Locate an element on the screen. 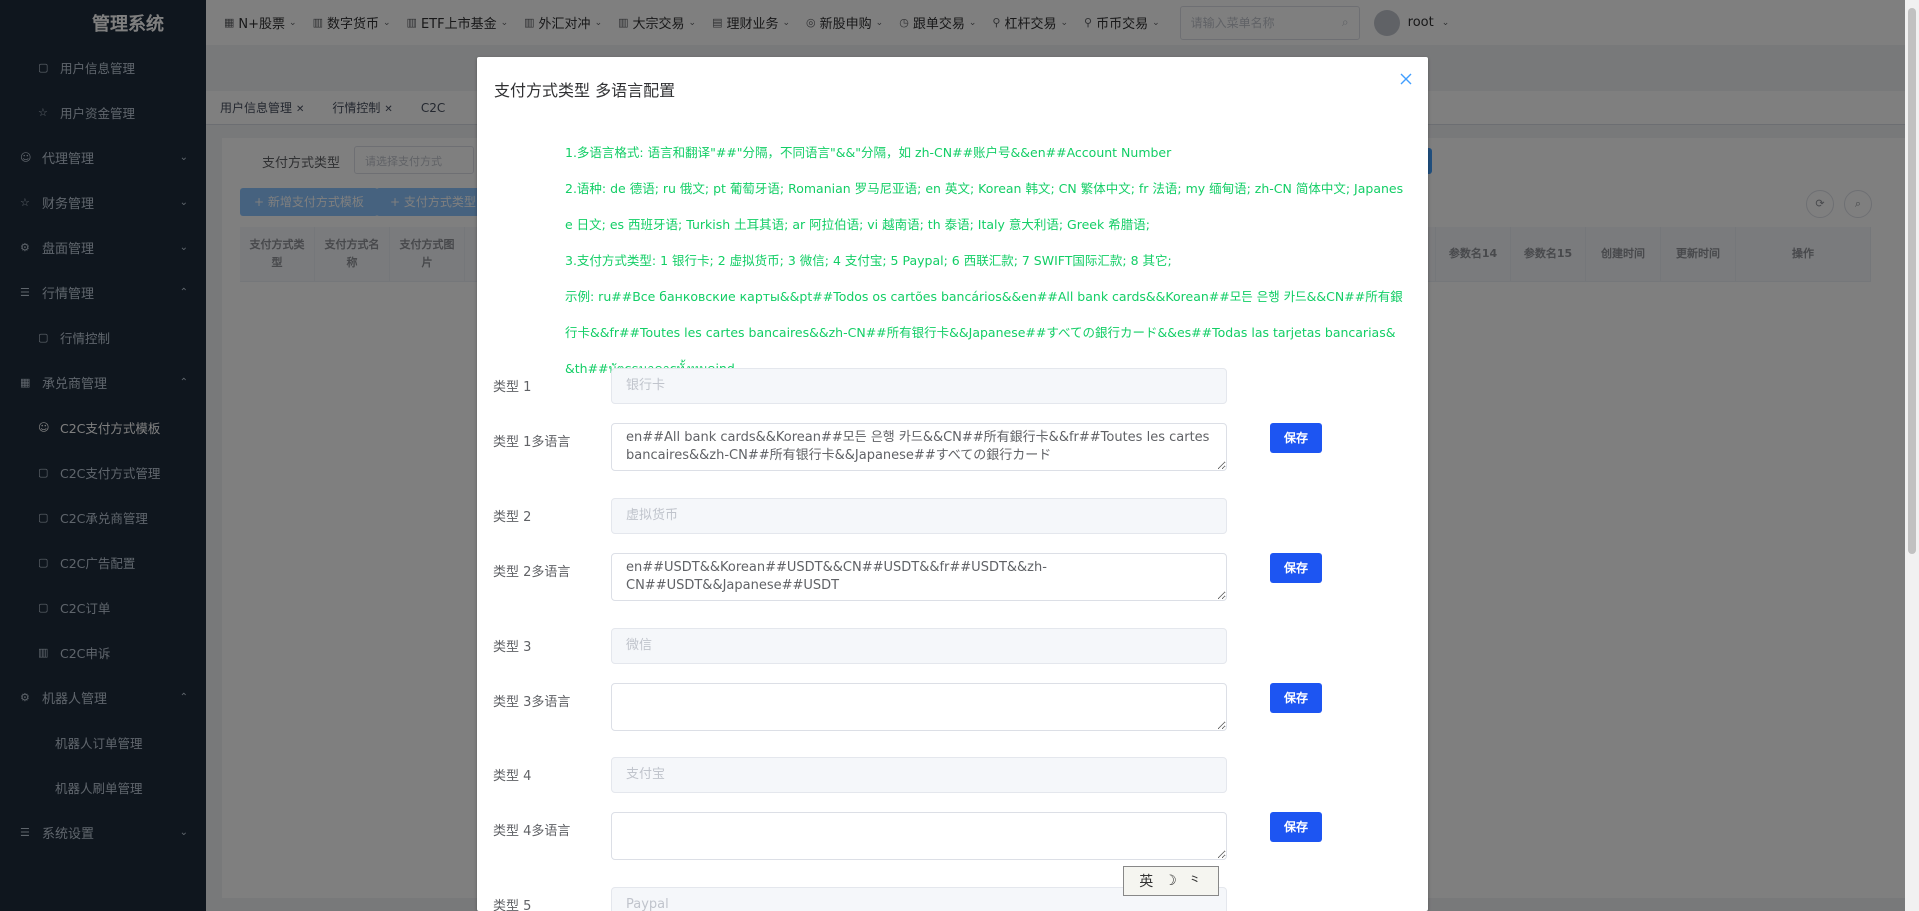 The height and width of the screenshot is (911, 1919). lang-label: 类型 4多语言 is located at coordinates (532, 831).